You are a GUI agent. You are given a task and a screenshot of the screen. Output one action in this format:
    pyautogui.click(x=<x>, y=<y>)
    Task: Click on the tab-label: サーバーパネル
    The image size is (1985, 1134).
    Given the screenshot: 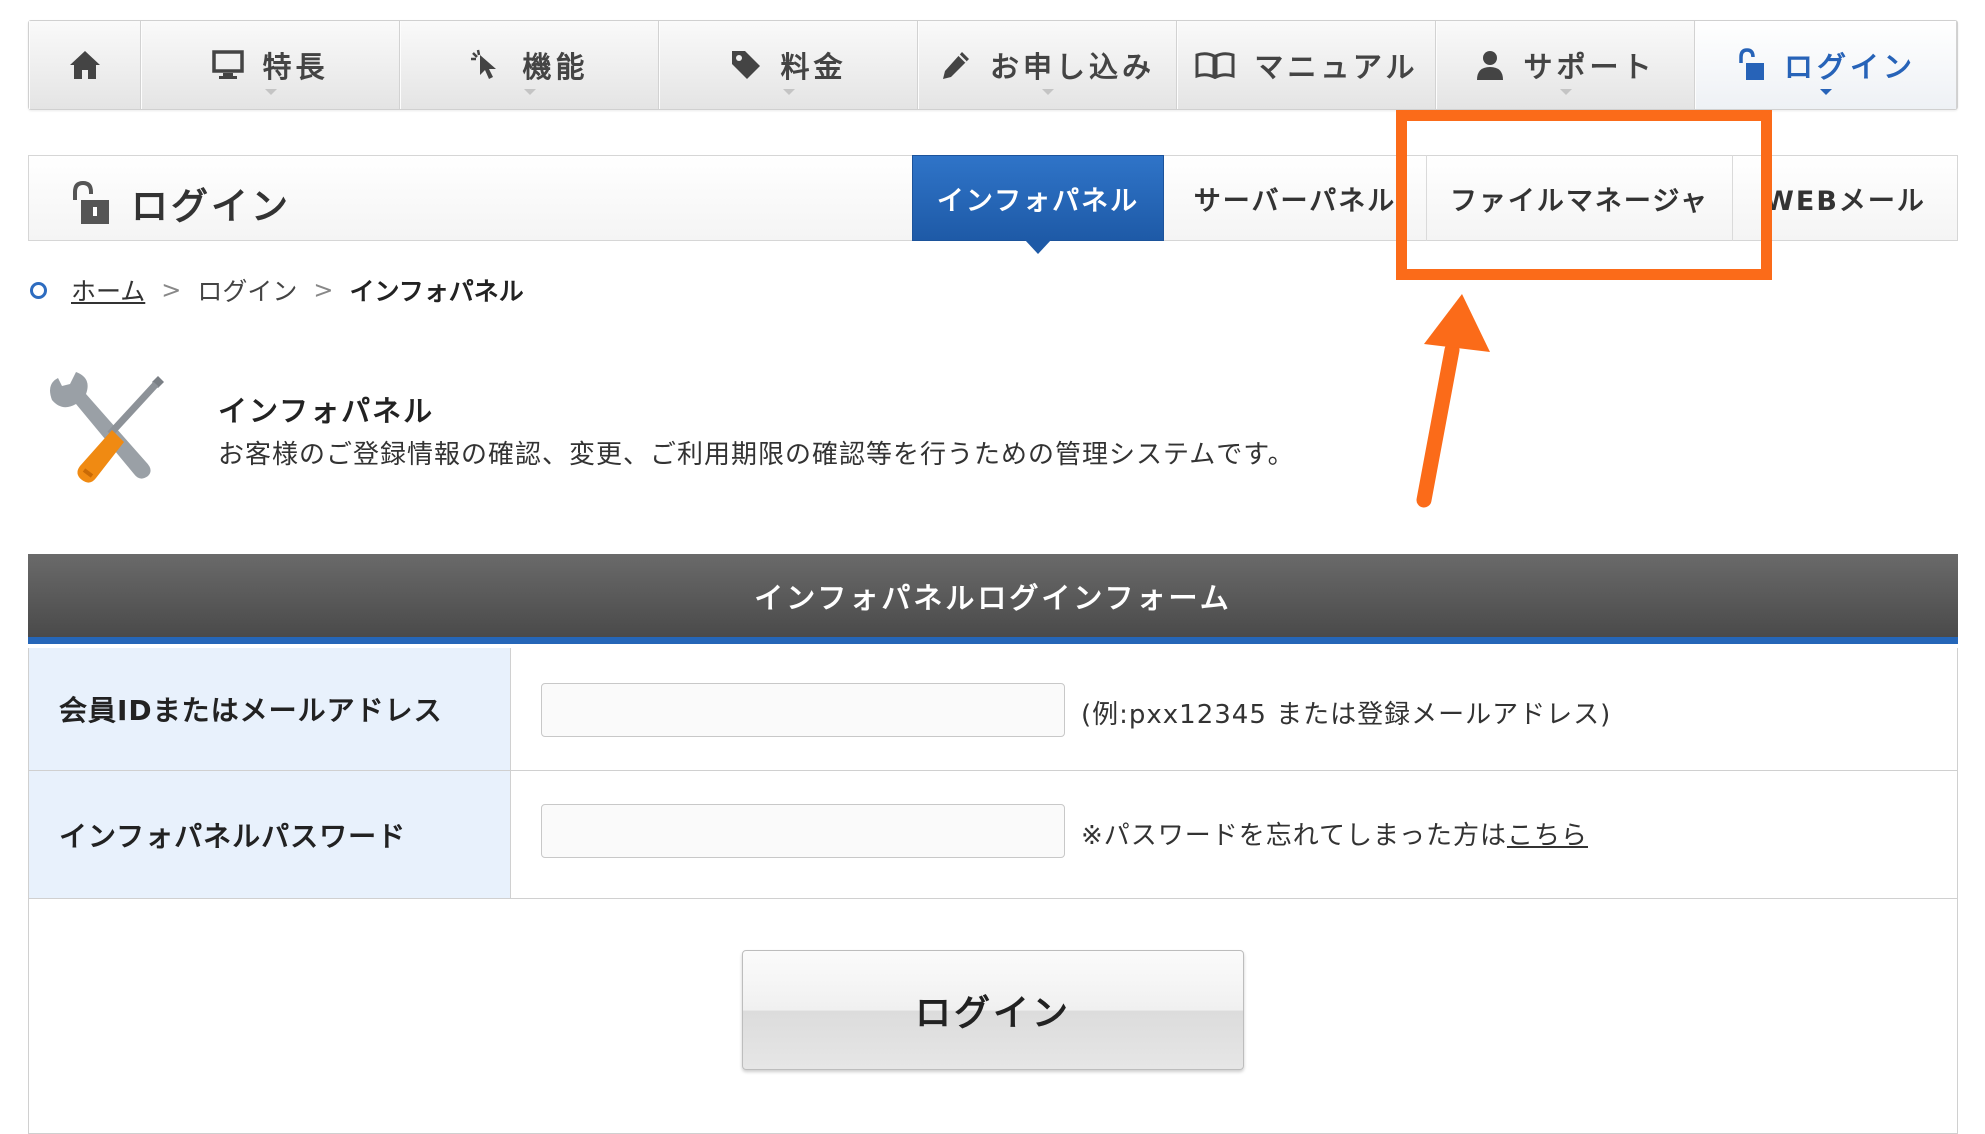 What is the action you would take?
    pyautogui.click(x=1295, y=201)
    